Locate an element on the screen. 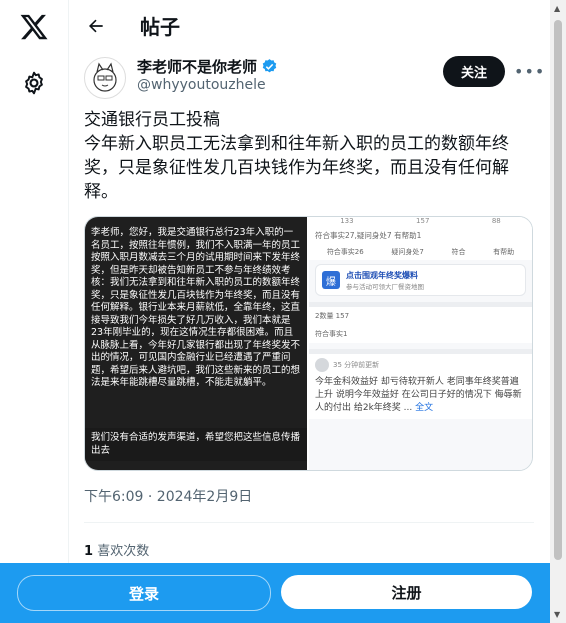  card-title: 点击围观年终奖爆料 is located at coordinates (382, 275).